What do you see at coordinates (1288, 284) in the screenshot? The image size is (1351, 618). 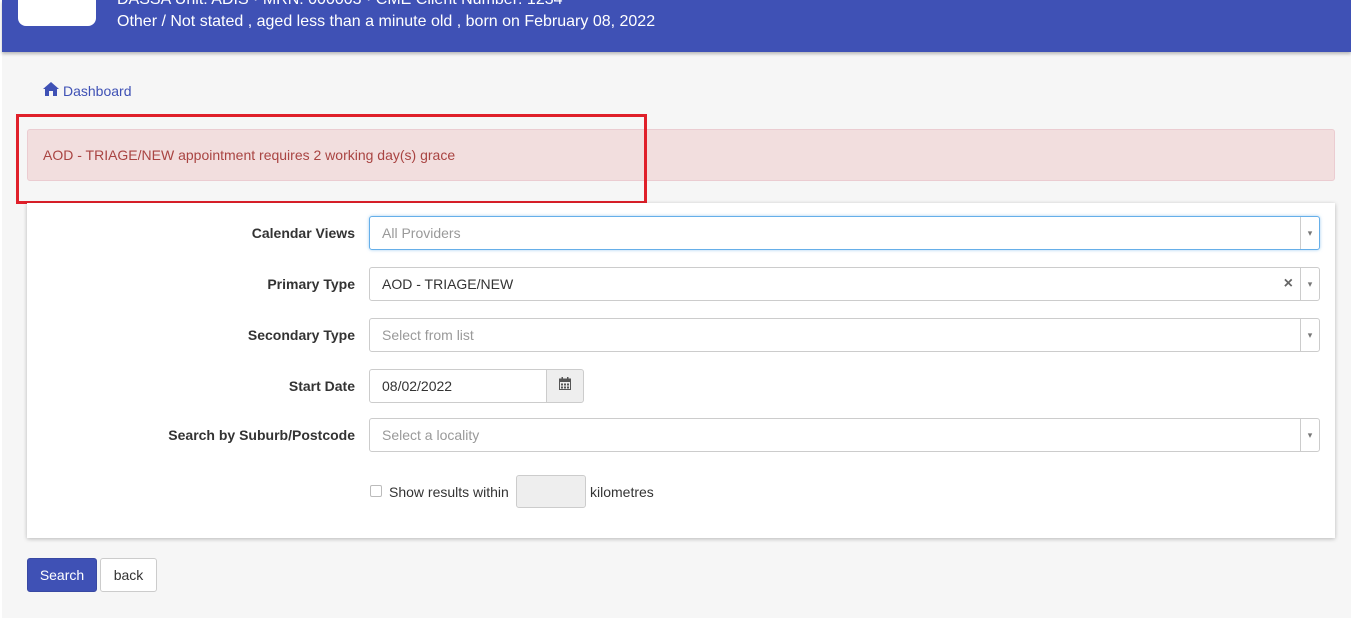 I see `clear-icon: ×` at bounding box center [1288, 284].